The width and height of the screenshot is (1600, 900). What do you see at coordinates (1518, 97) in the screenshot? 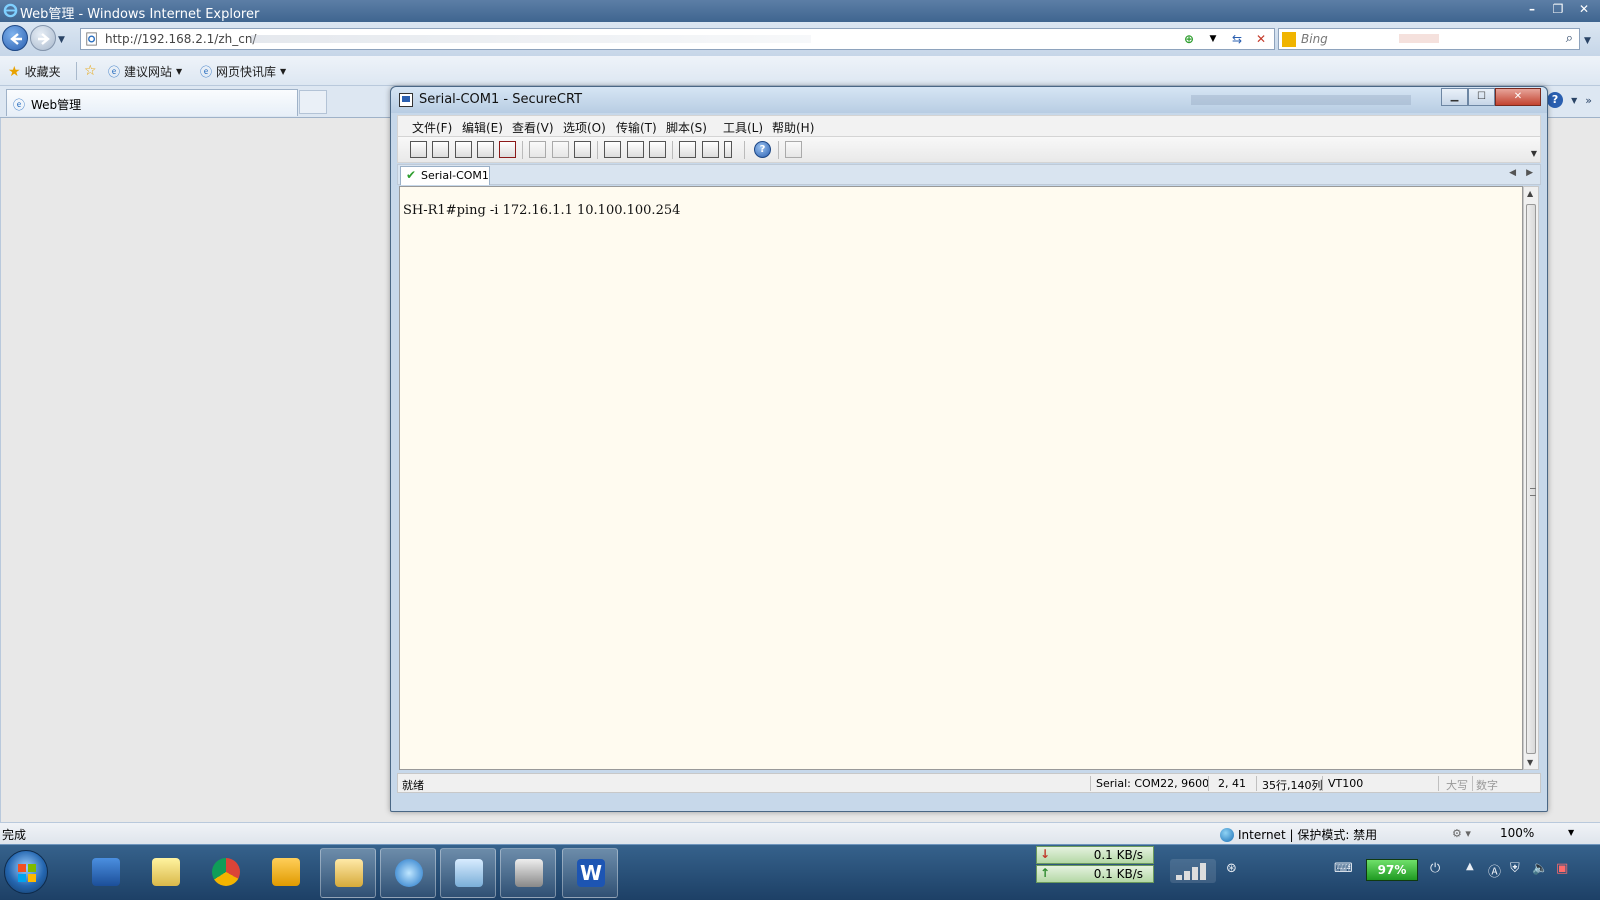
I see `crt-close-button: ✕` at bounding box center [1518, 97].